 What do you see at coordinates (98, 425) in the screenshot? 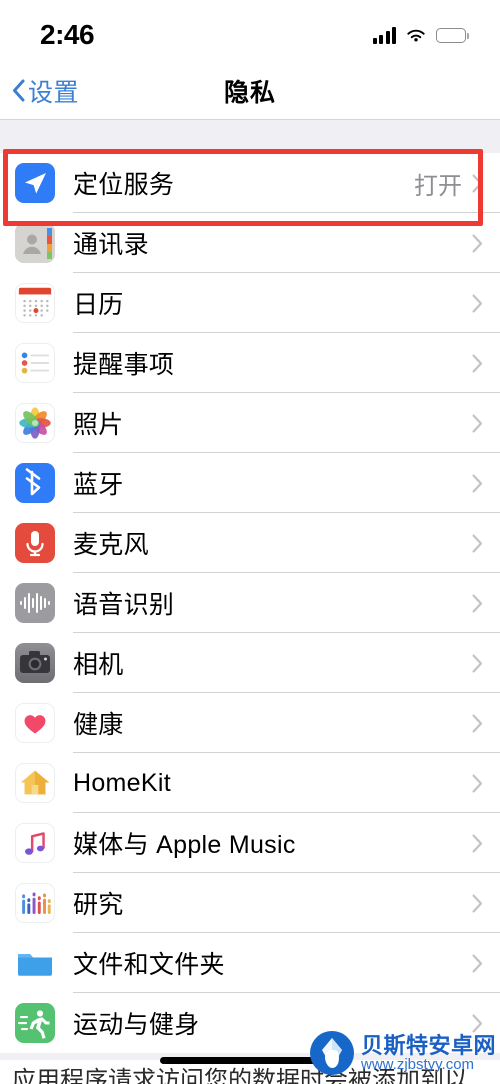
I see `list-item-label: 照片` at bounding box center [98, 425].